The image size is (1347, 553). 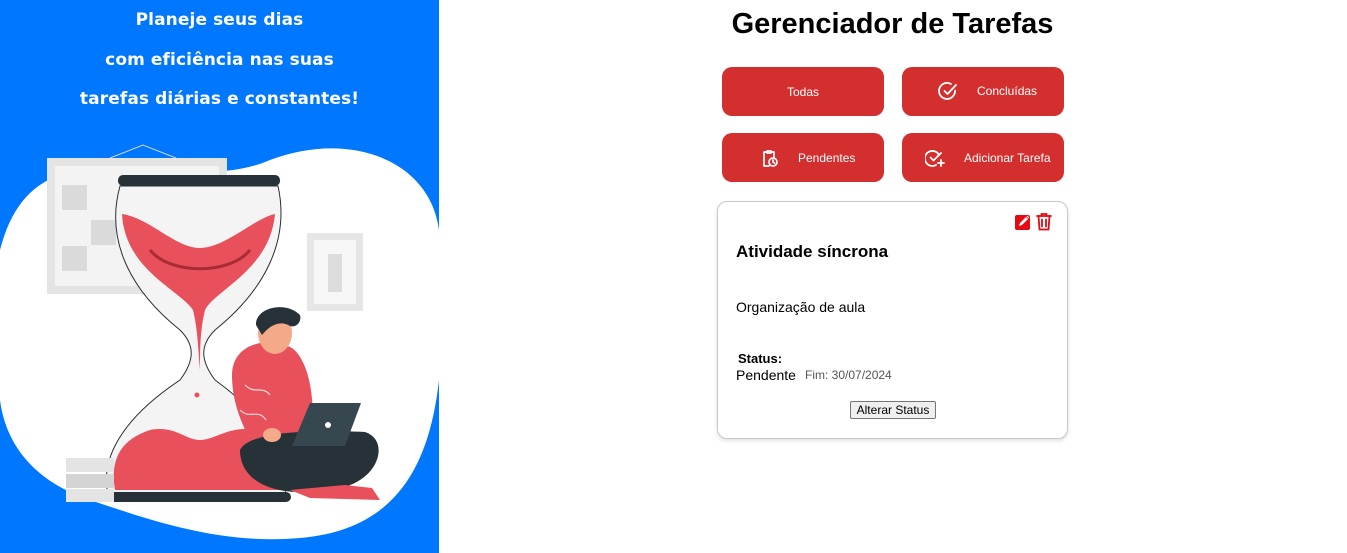 I want to click on task-description: Organização de aula, so click(x=801, y=307).